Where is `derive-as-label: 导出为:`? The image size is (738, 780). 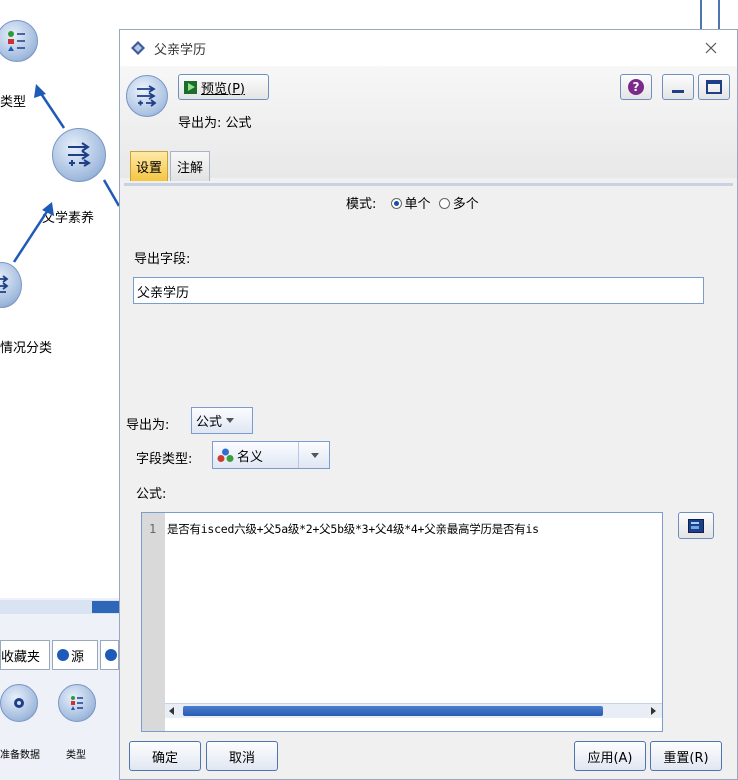
derive-as-label: 导出为: is located at coordinates (148, 425).